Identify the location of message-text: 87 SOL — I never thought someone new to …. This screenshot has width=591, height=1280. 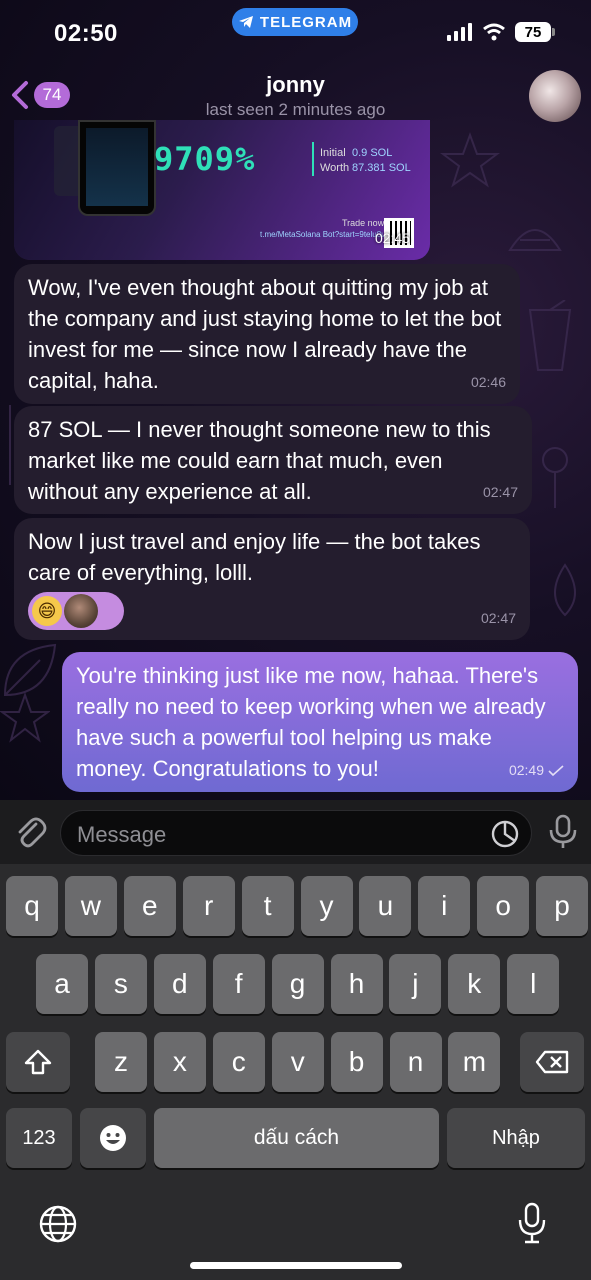
(259, 460).